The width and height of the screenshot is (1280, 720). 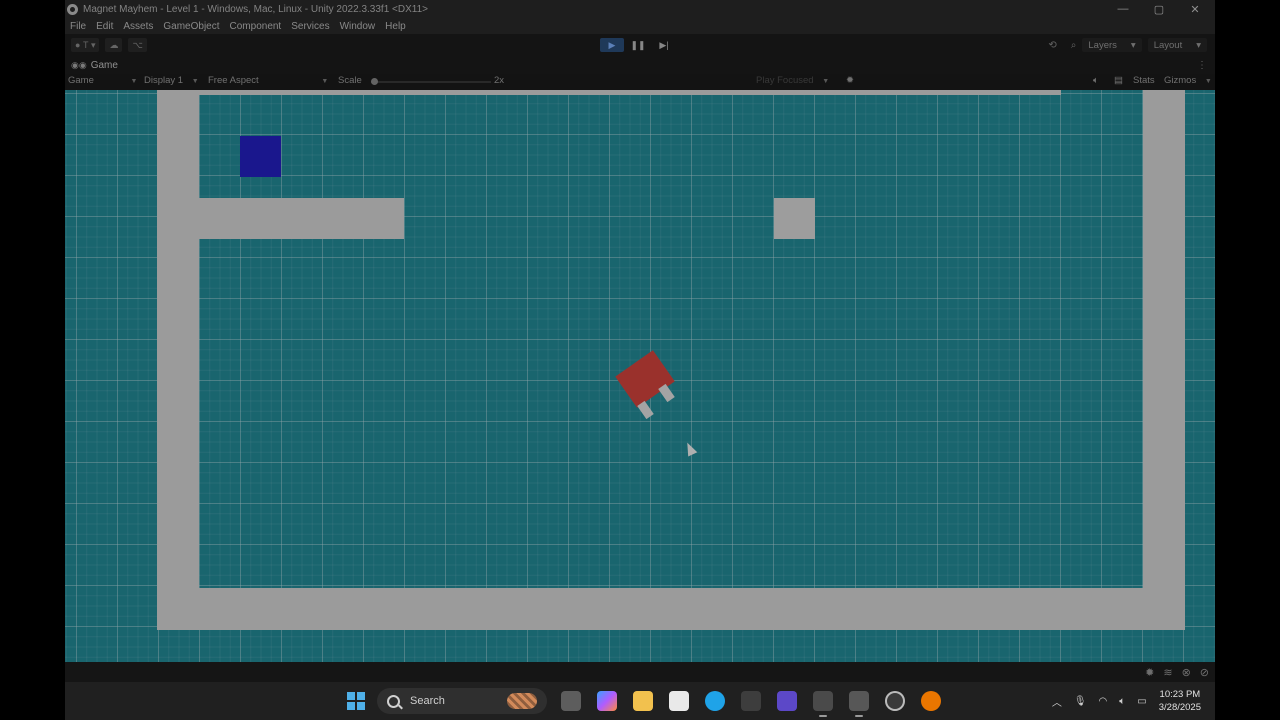 I want to click on gizmos-label: Gizmos, so click(x=1180, y=80).